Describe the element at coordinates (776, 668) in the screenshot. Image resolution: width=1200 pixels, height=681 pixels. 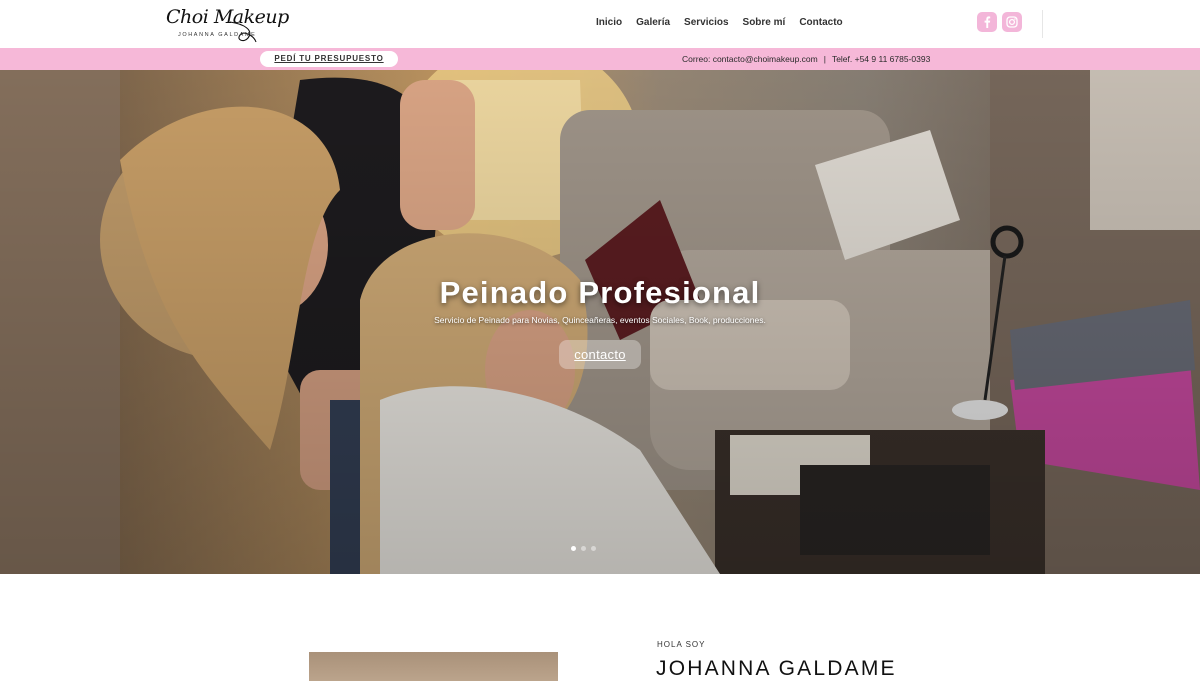
I see `about-name: JOHANNA GALDAME` at that location.